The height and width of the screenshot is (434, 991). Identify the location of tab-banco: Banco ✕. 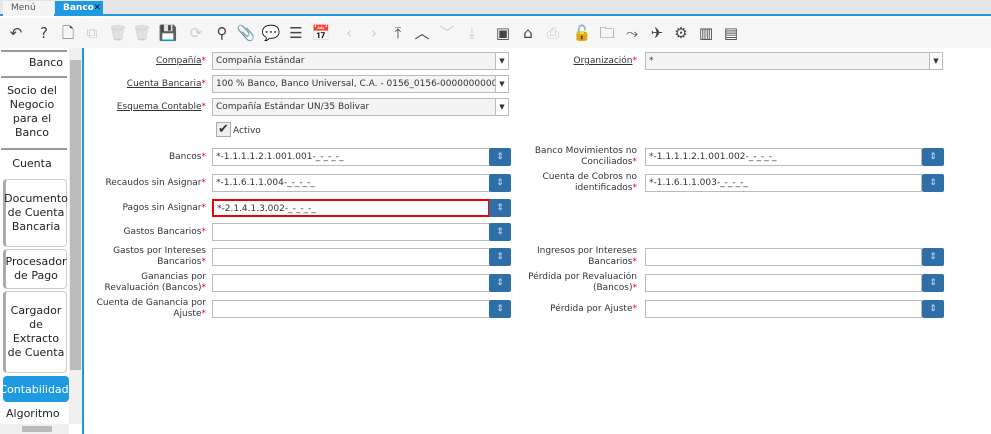
(79, 8).